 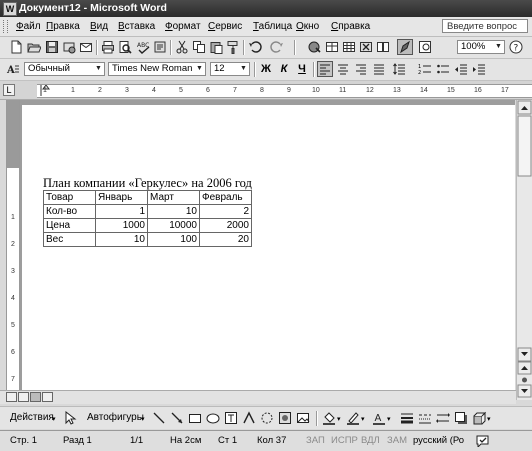 I want to click on insert-table-icon, so click(x=349, y=47).